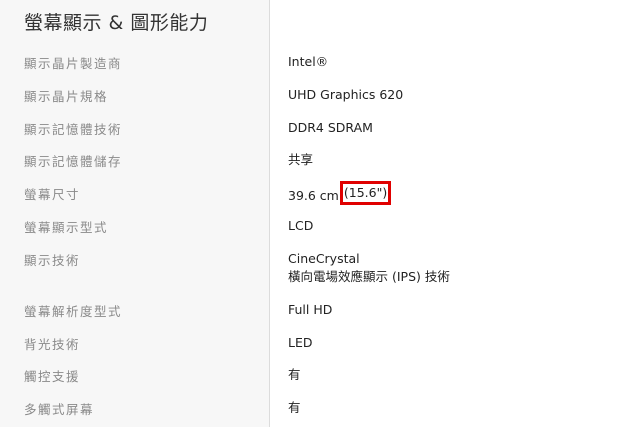 Image resolution: width=640 pixels, height=427 pixels. What do you see at coordinates (73, 63) in the screenshot?
I see `spec-label: 顯示晶片製造商` at bounding box center [73, 63].